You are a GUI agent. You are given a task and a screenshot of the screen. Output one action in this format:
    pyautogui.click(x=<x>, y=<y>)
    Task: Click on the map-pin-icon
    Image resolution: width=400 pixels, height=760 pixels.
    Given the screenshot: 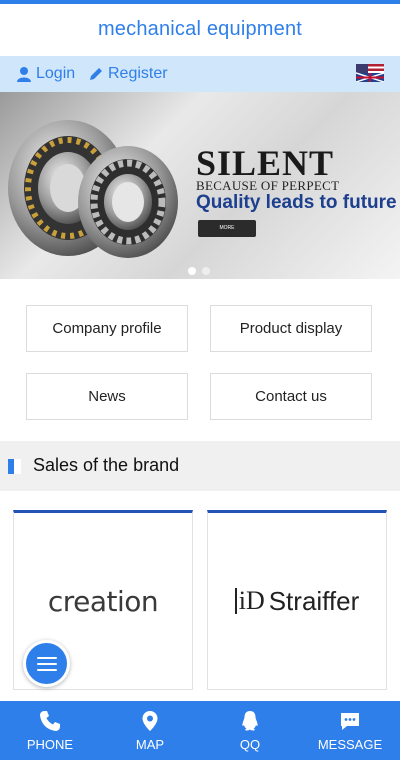 What is the action you would take?
    pyautogui.click(x=150, y=721)
    